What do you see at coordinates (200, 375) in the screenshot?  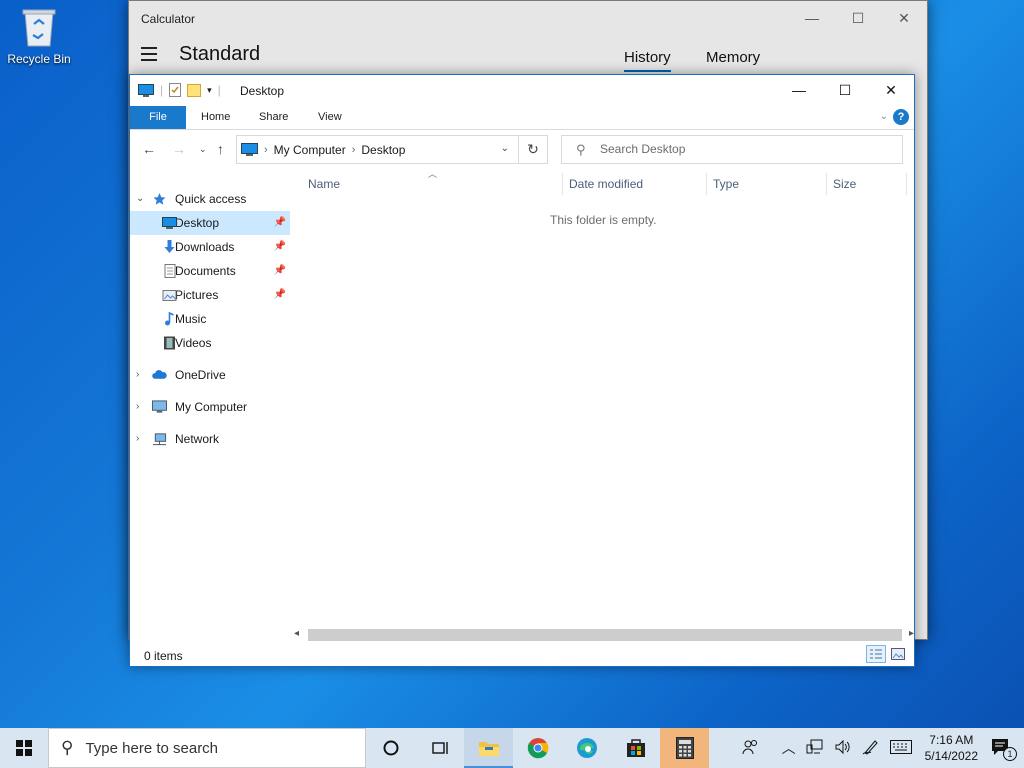 I see `nav-label: OneDrive` at bounding box center [200, 375].